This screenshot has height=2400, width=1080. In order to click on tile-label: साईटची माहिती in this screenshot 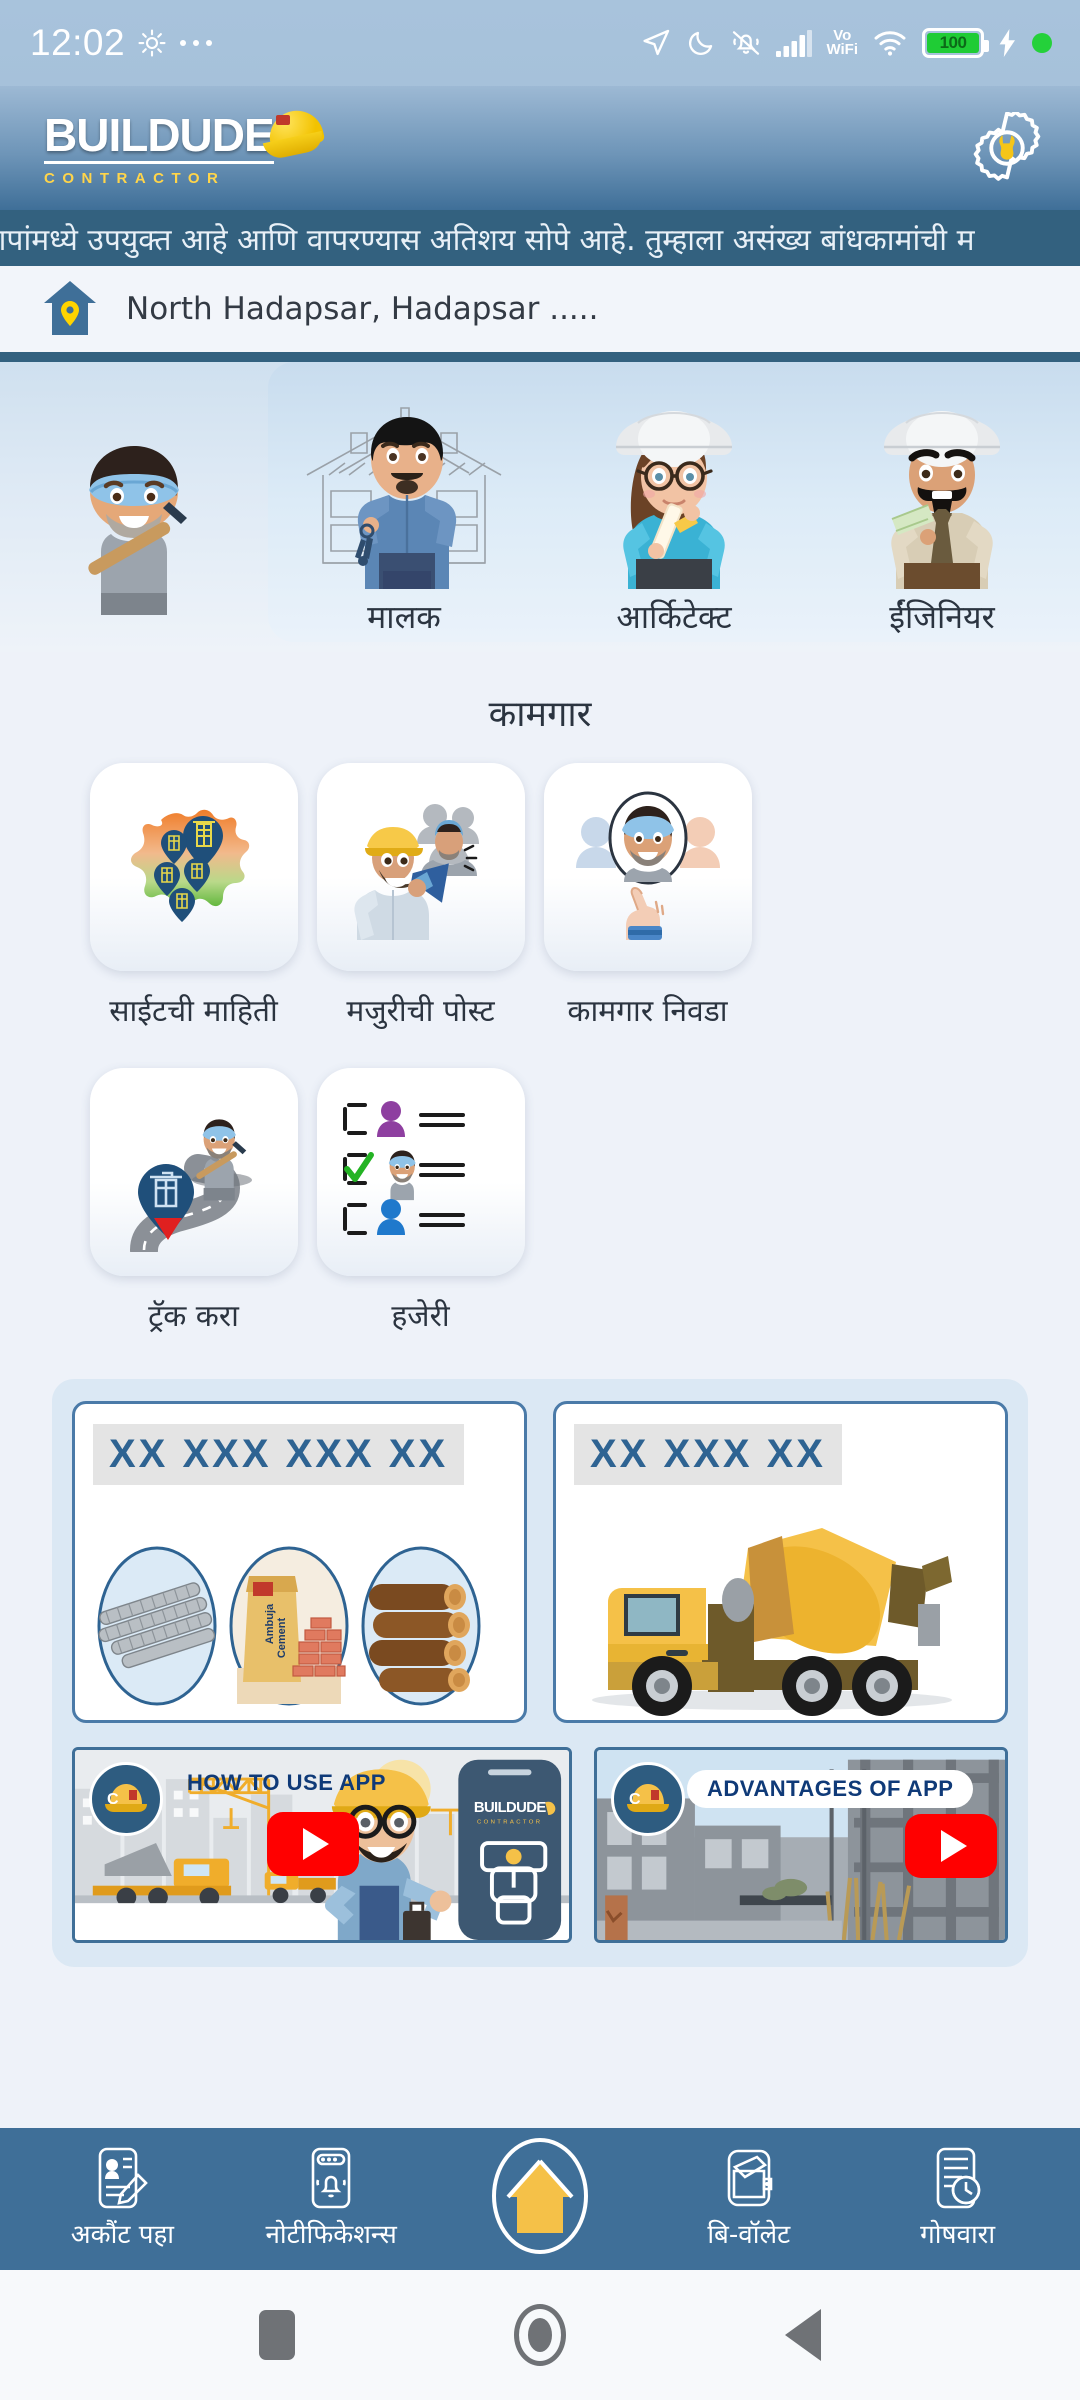, I will do `click(193, 1011)`.